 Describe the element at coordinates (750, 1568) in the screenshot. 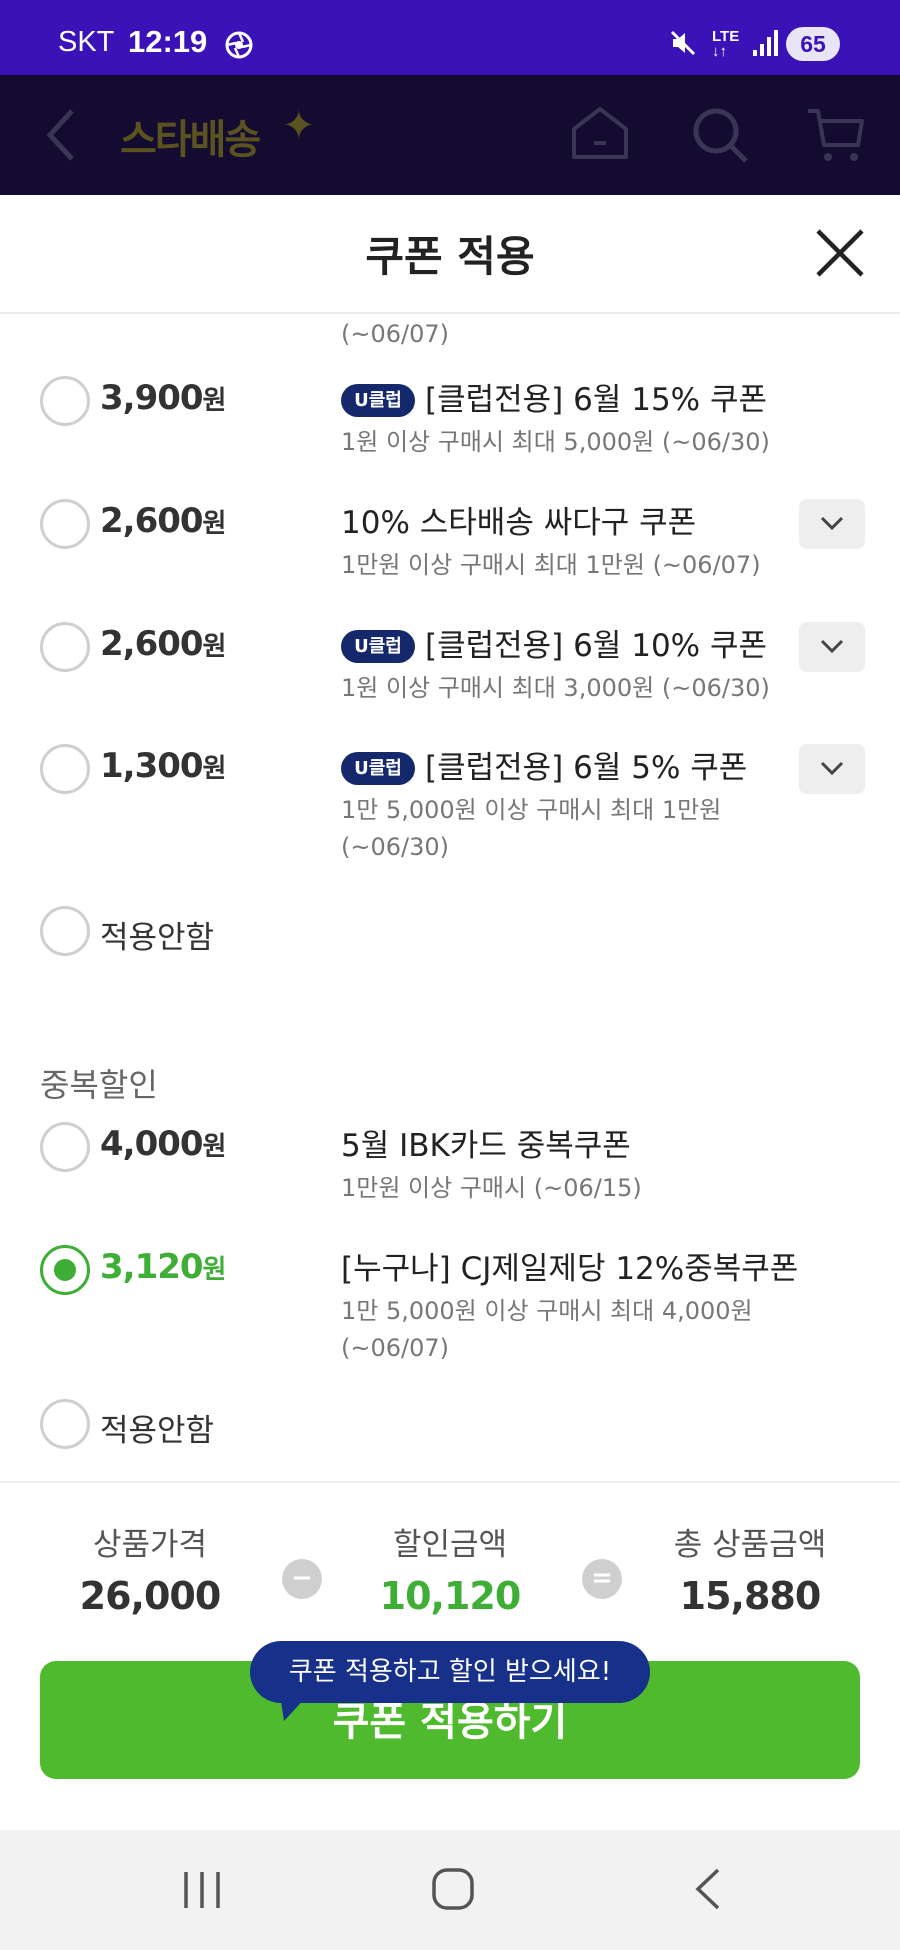

I see `total-column: 총 상품금액 15,880` at that location.